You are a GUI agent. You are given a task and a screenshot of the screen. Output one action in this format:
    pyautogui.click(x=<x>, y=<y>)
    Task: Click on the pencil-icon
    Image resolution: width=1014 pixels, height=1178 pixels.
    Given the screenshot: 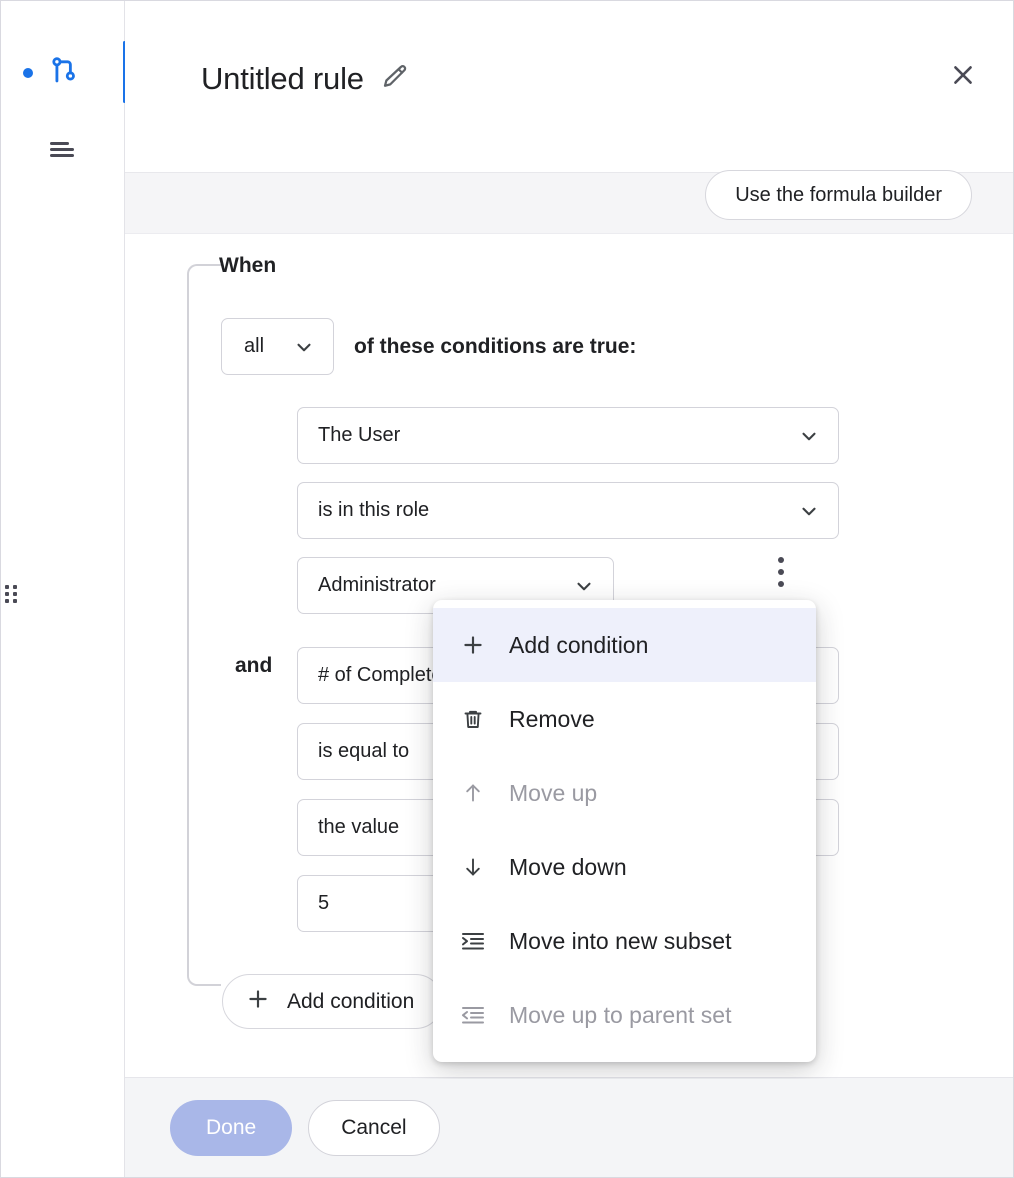 What is the action you would take?
    pyautogui.click(x=395, y=79)
    